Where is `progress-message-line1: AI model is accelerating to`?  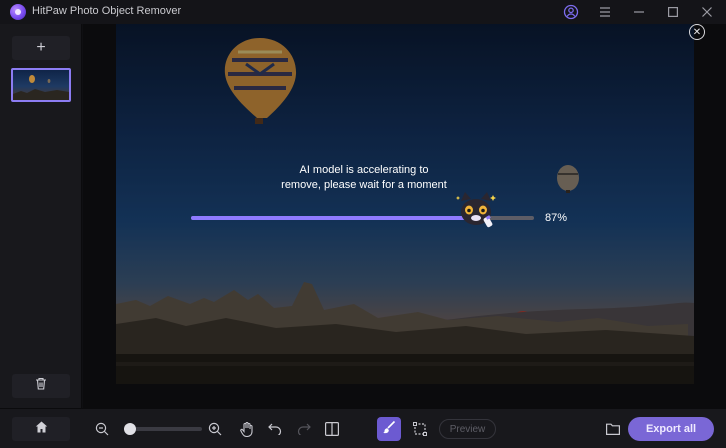
progress-message-line1: AI model is accelerating to is located at coordinates (364, 170).